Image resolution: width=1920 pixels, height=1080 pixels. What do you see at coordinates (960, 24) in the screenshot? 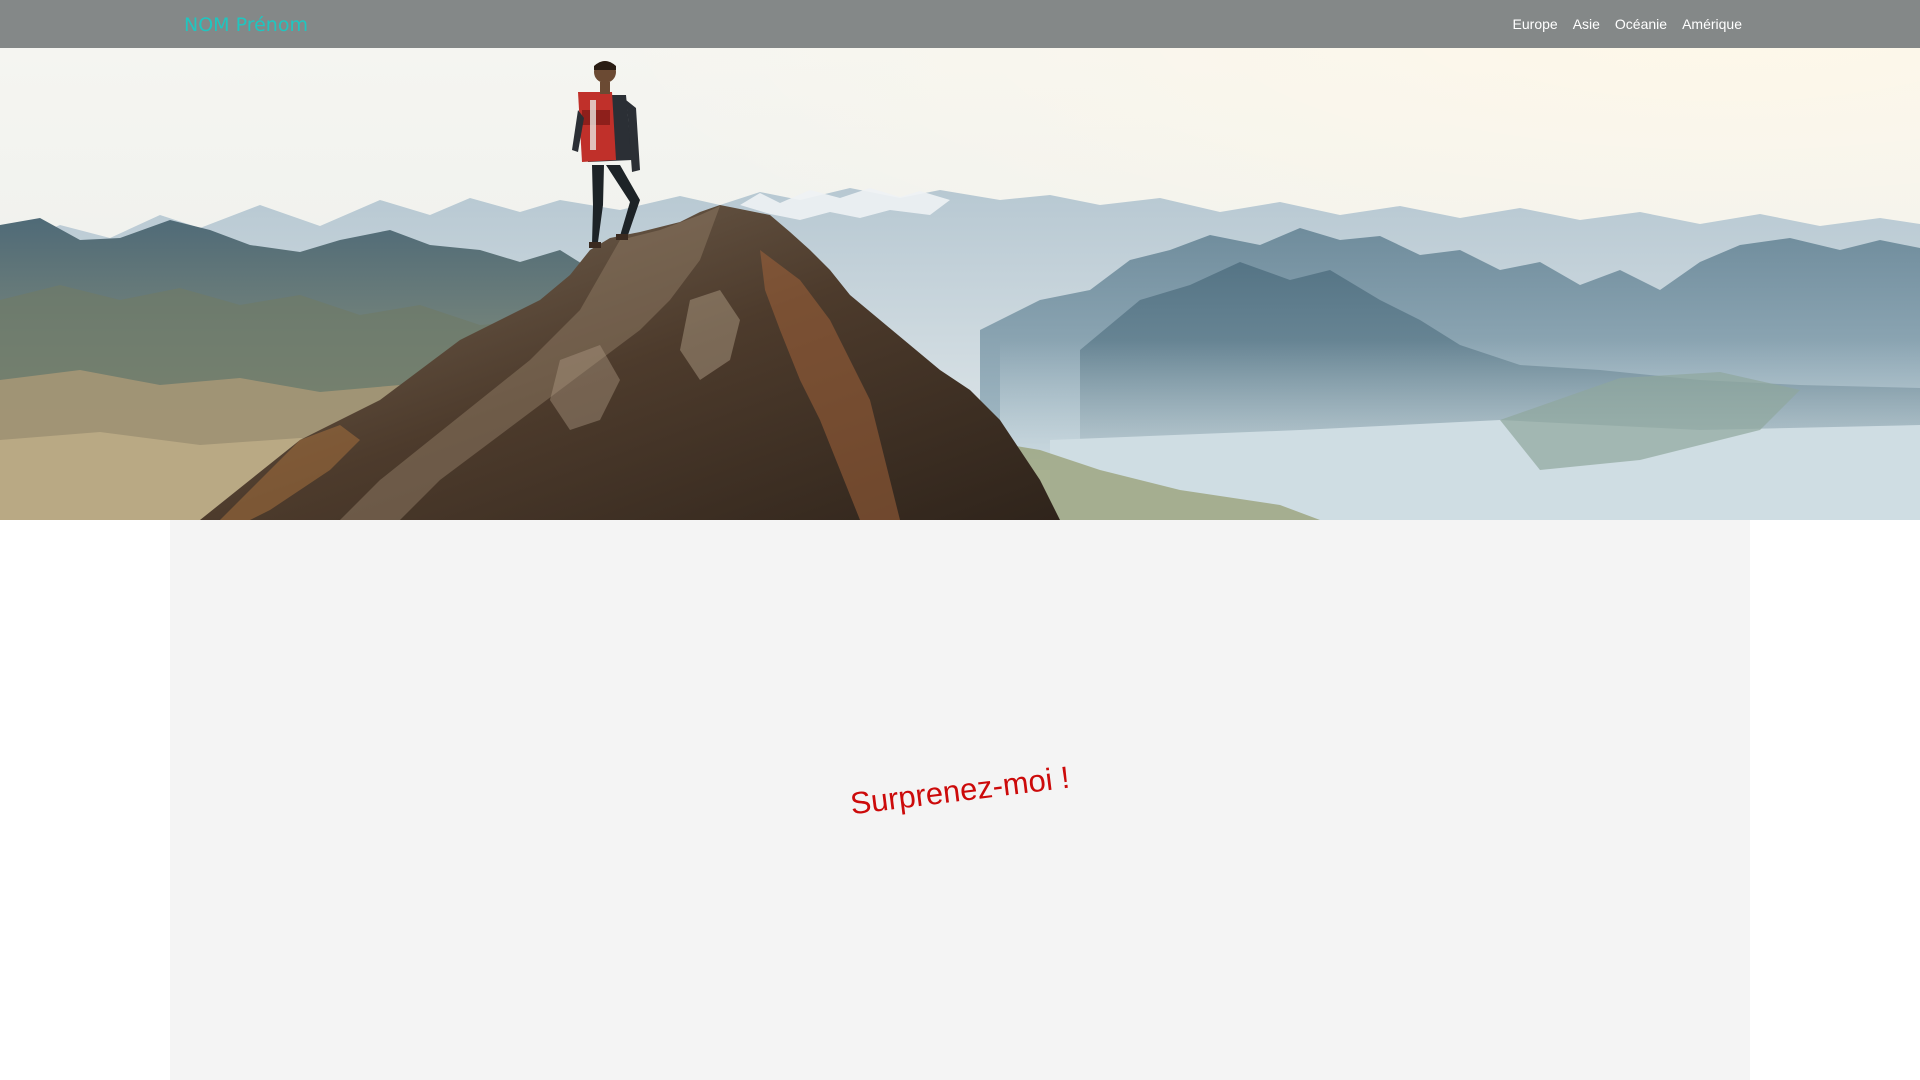
I see `top-navbar: NOM Prénom Europe Asie Océanie Amérique` at bounding box center [960, 24].